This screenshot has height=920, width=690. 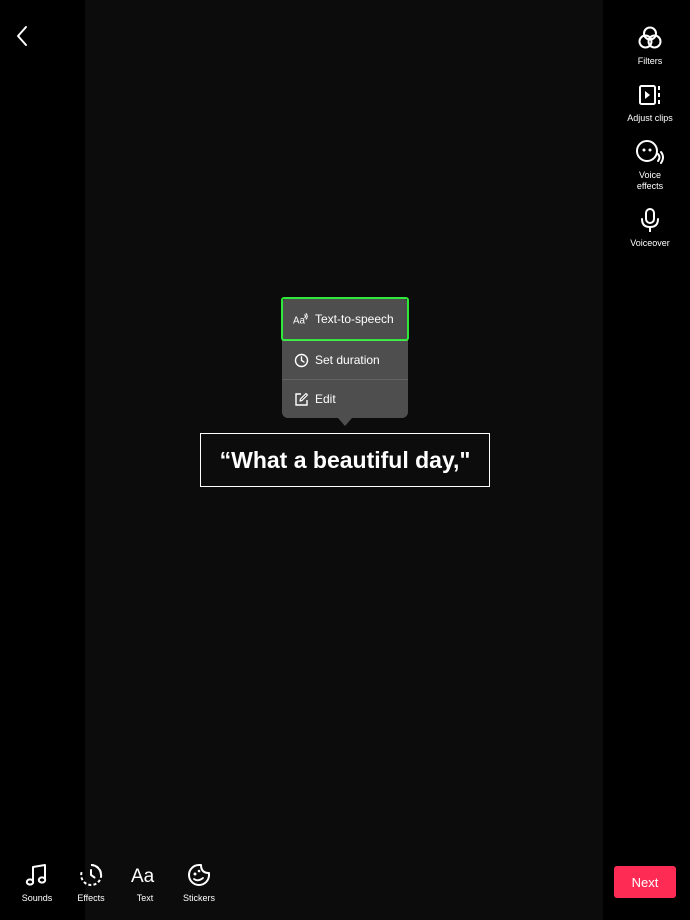 What do you see at coordinates (650, 152) in the screenshot?
I see `voice-effects-icon` at bounding box center [650, 152].